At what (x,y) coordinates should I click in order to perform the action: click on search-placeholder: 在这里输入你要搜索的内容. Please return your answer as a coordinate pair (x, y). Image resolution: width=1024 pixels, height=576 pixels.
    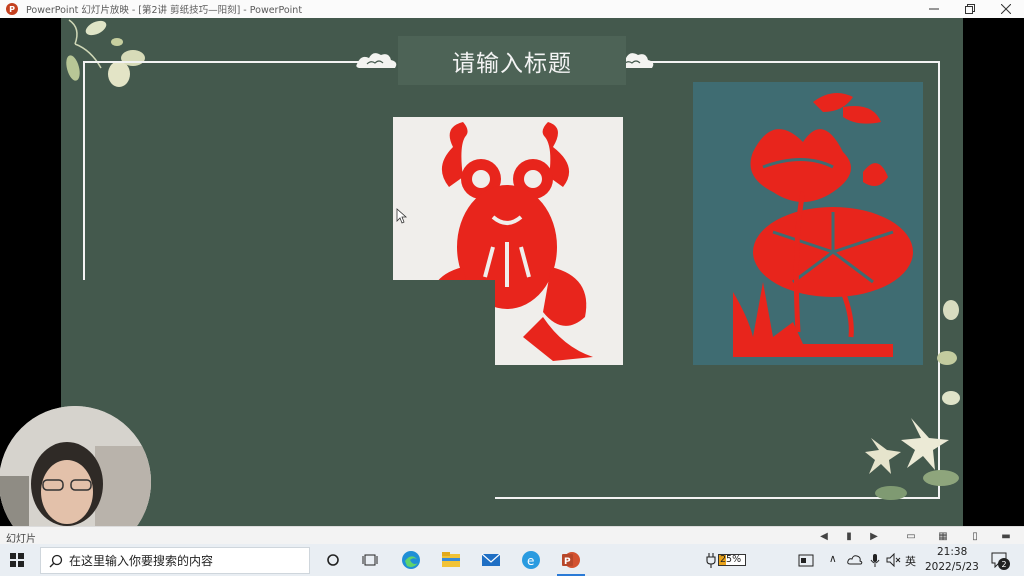
    Looking at the image, I should click on (141, 561).